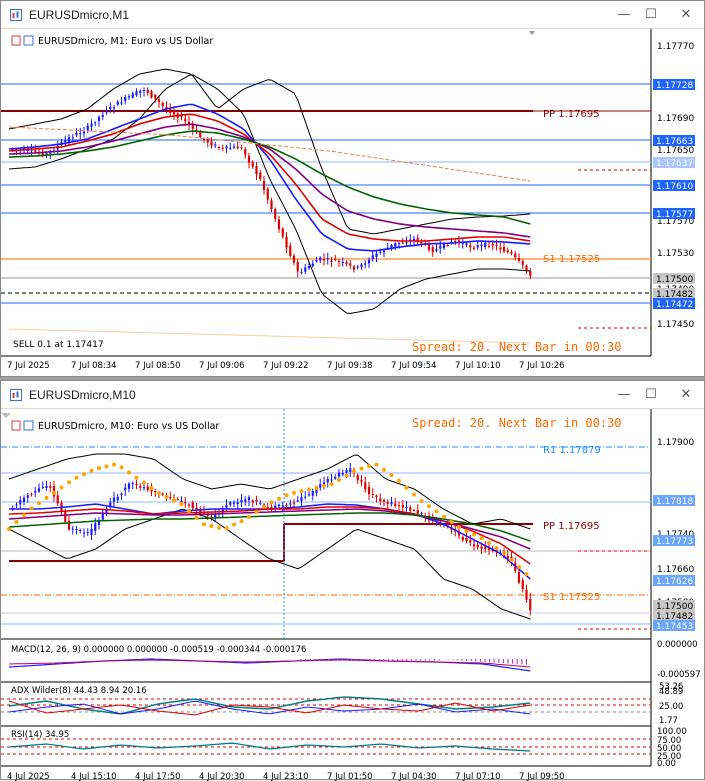 The height and width of the screenshot is (781, 705). I want to click on macd-tick: -0.000597, so click(679, 675).